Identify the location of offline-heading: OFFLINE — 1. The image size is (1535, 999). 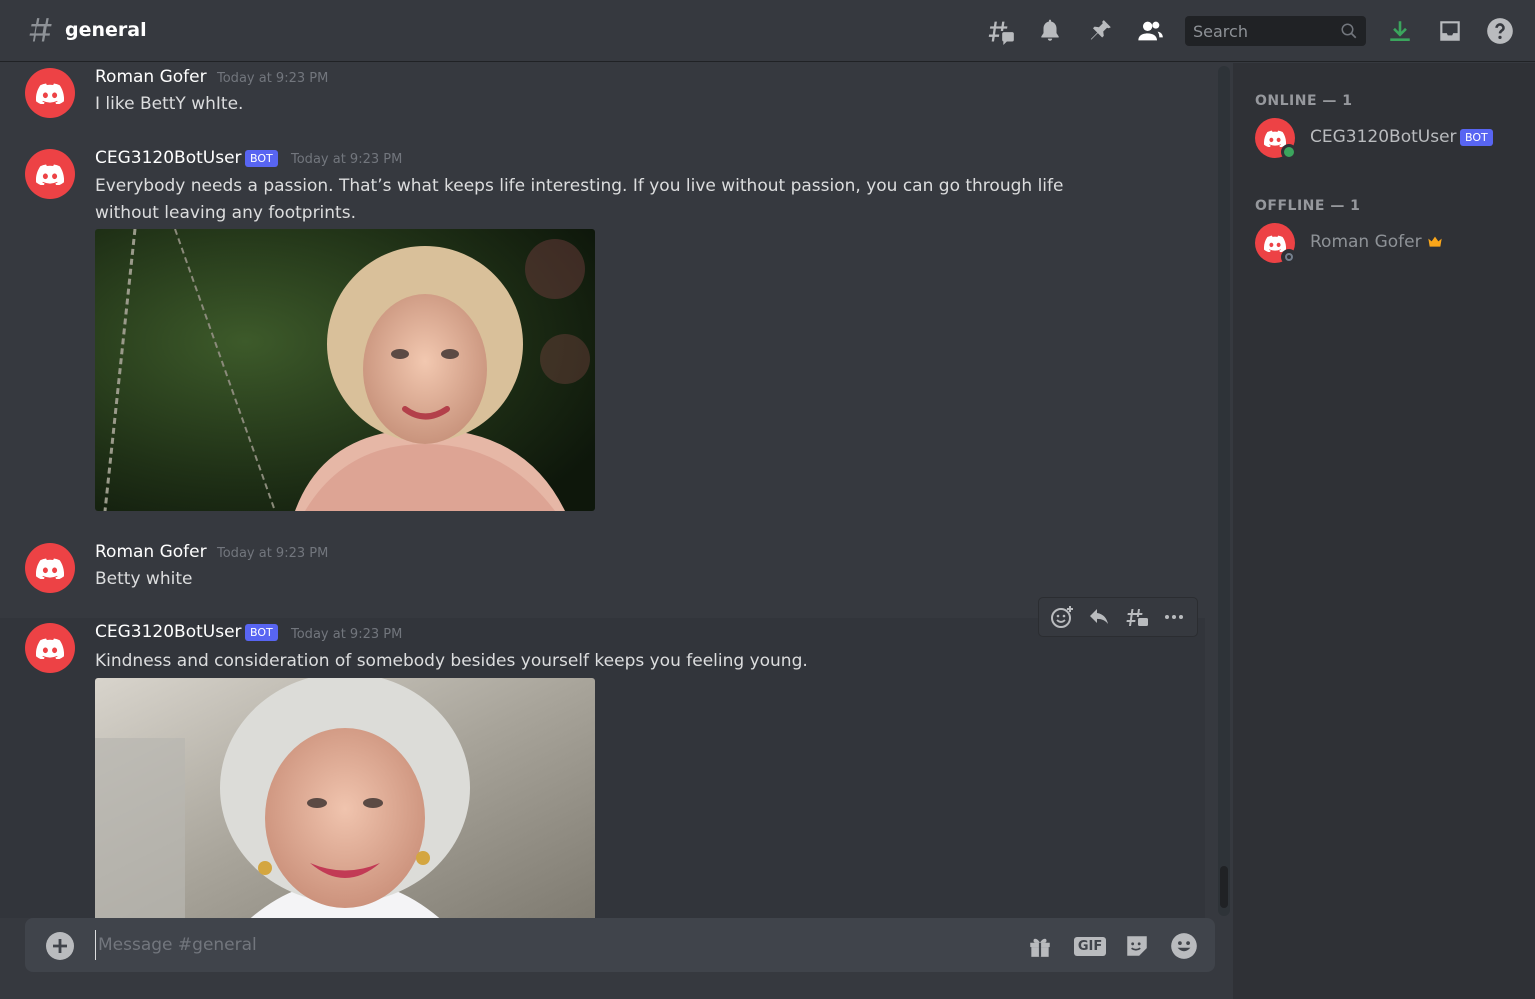
(1308, 206).